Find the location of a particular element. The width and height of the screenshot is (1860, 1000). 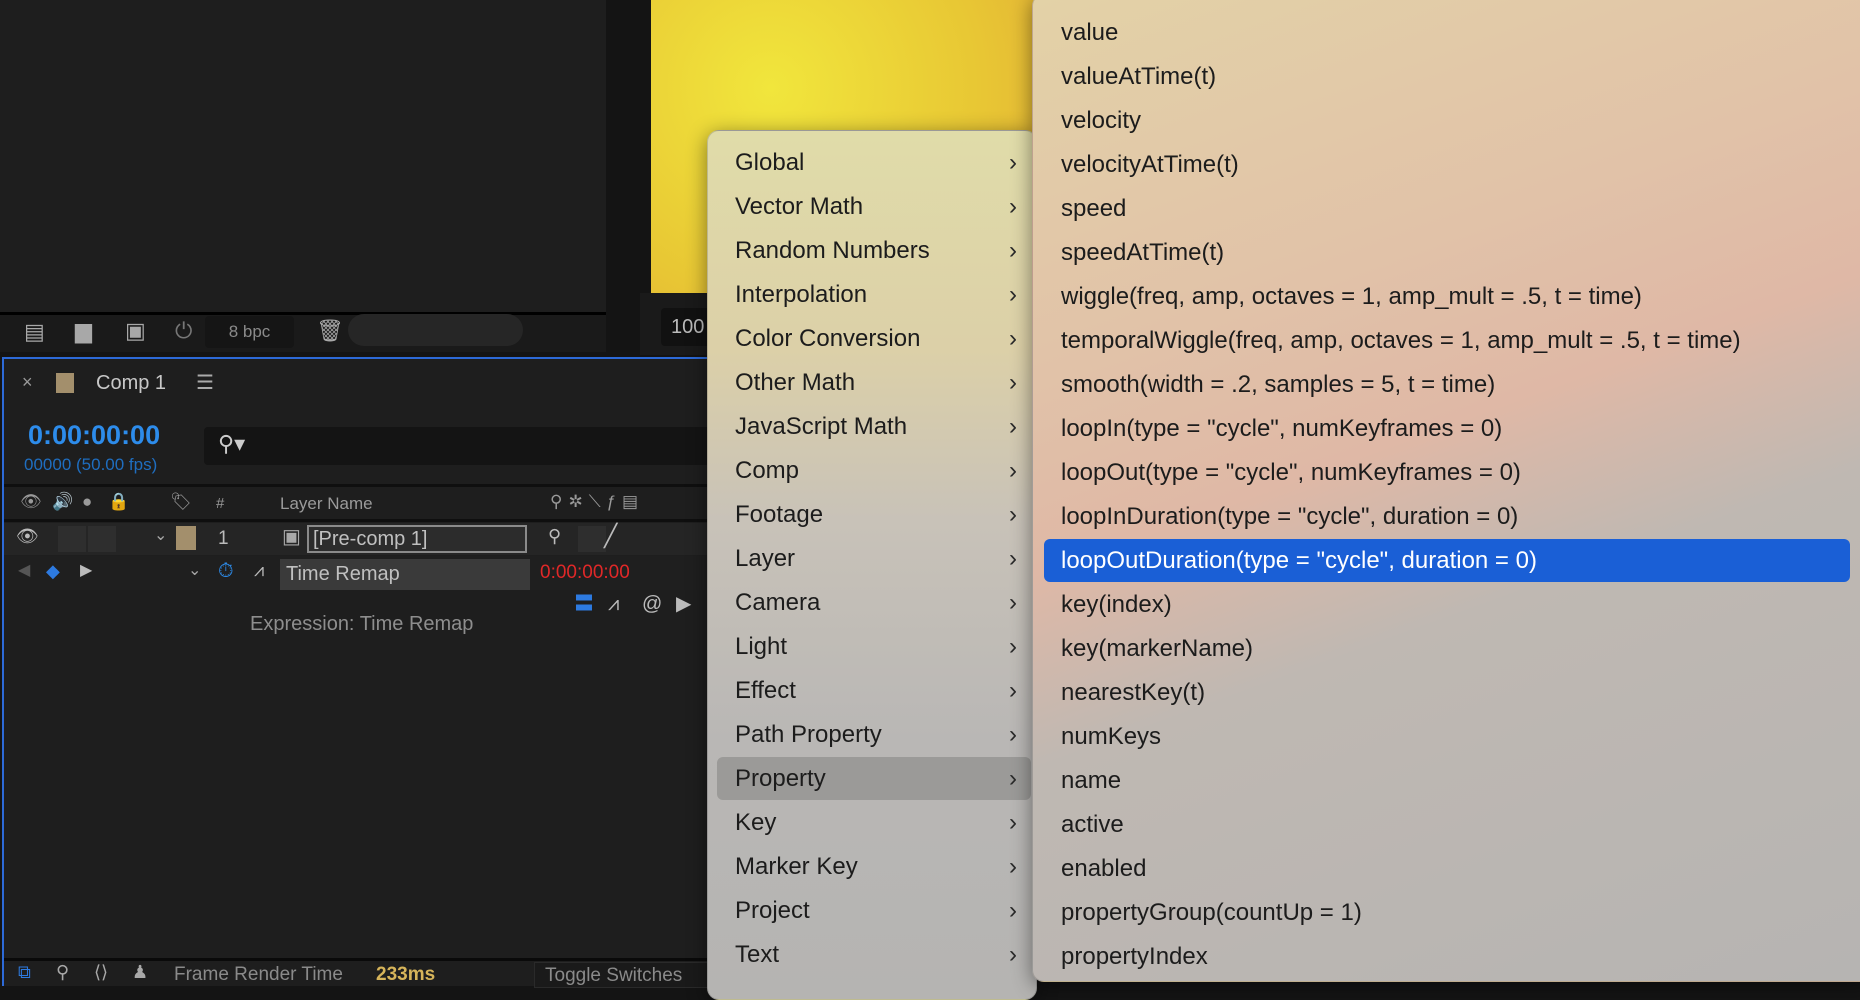

column-number: # is located at coordinates (220, 503).